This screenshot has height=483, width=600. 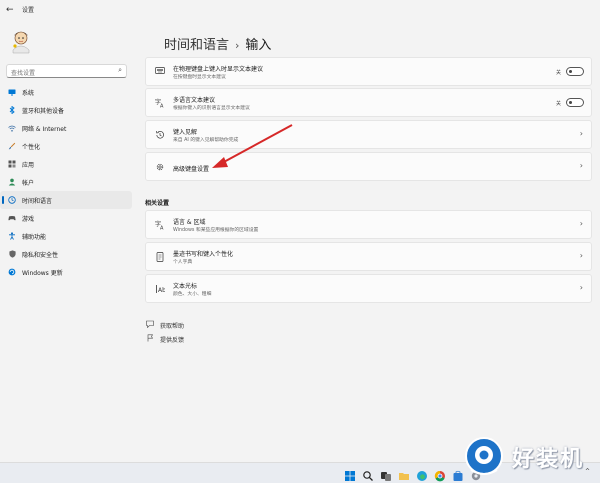 What do you see at coordinates (12, 218) in the screenshot?
I see `gamepad-icon` at bounding box center [12, 218].